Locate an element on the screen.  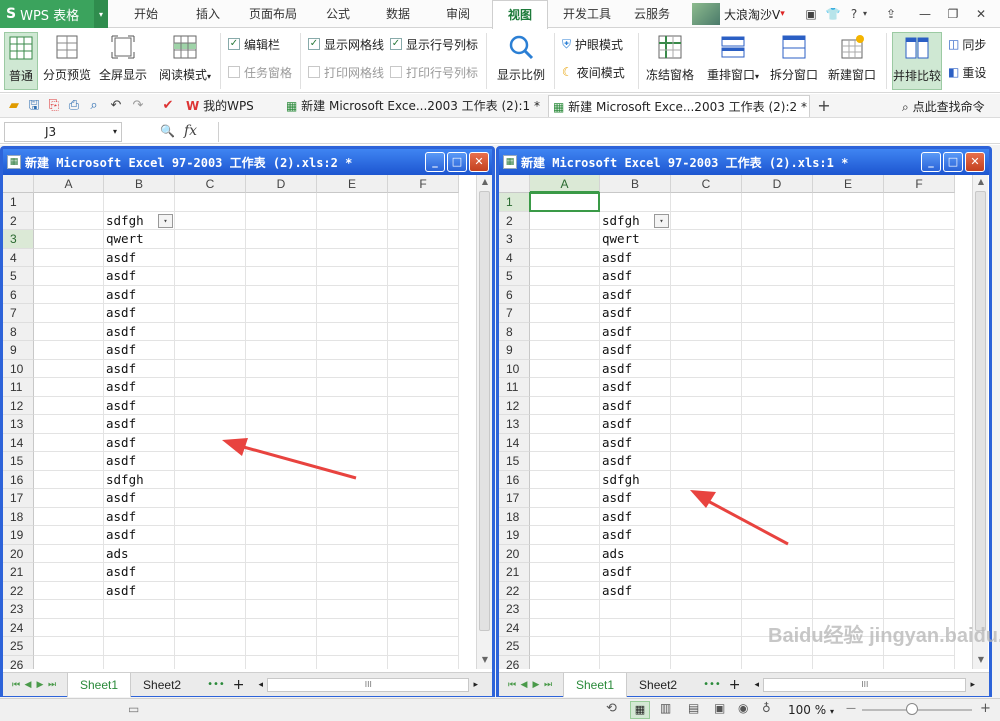
window-maximize-button: □ is located at coordinates (457, 162).